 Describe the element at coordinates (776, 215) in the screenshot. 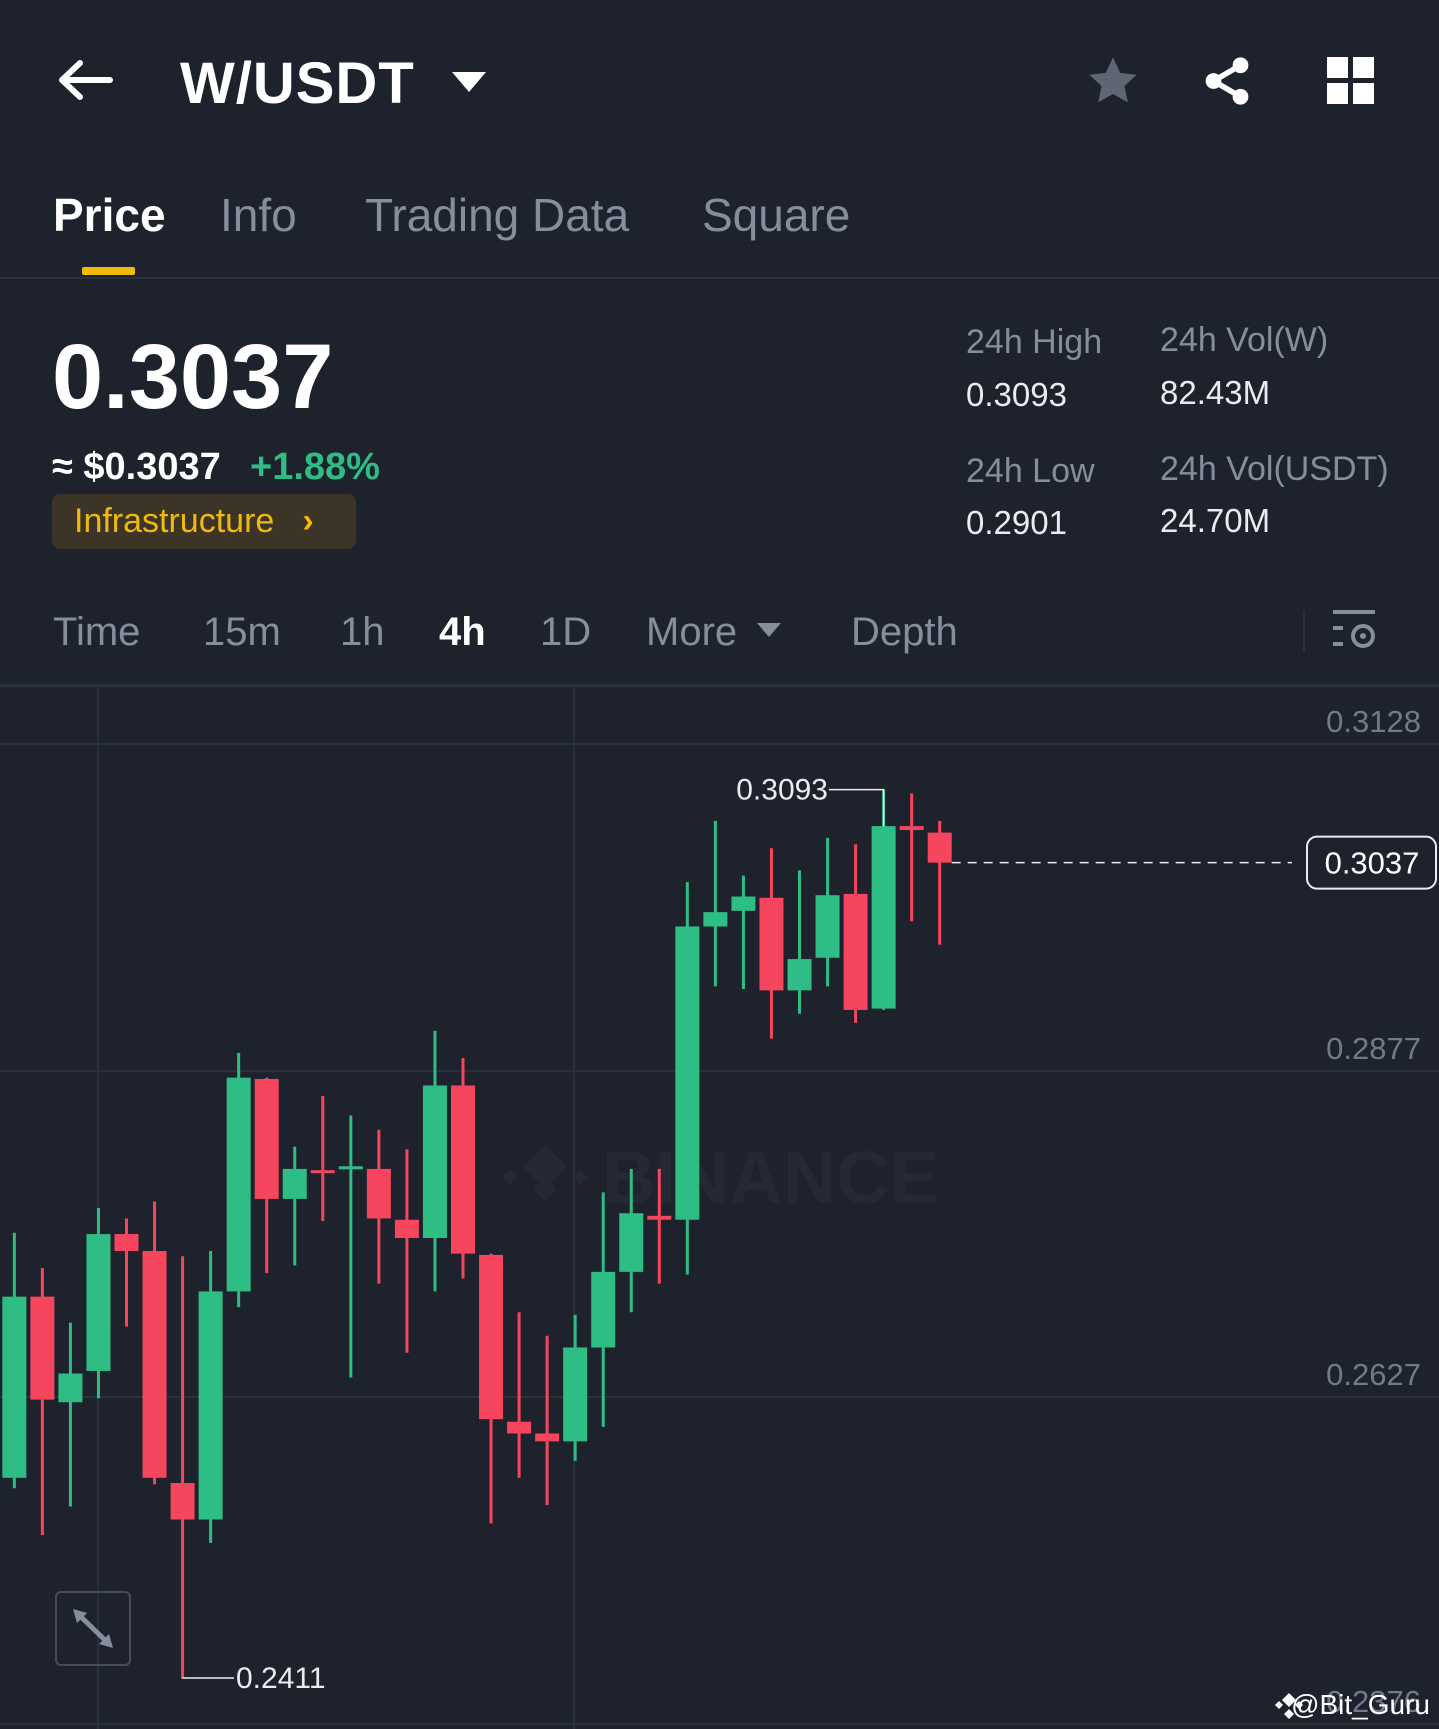

I see `tab-square: Square` at that location.